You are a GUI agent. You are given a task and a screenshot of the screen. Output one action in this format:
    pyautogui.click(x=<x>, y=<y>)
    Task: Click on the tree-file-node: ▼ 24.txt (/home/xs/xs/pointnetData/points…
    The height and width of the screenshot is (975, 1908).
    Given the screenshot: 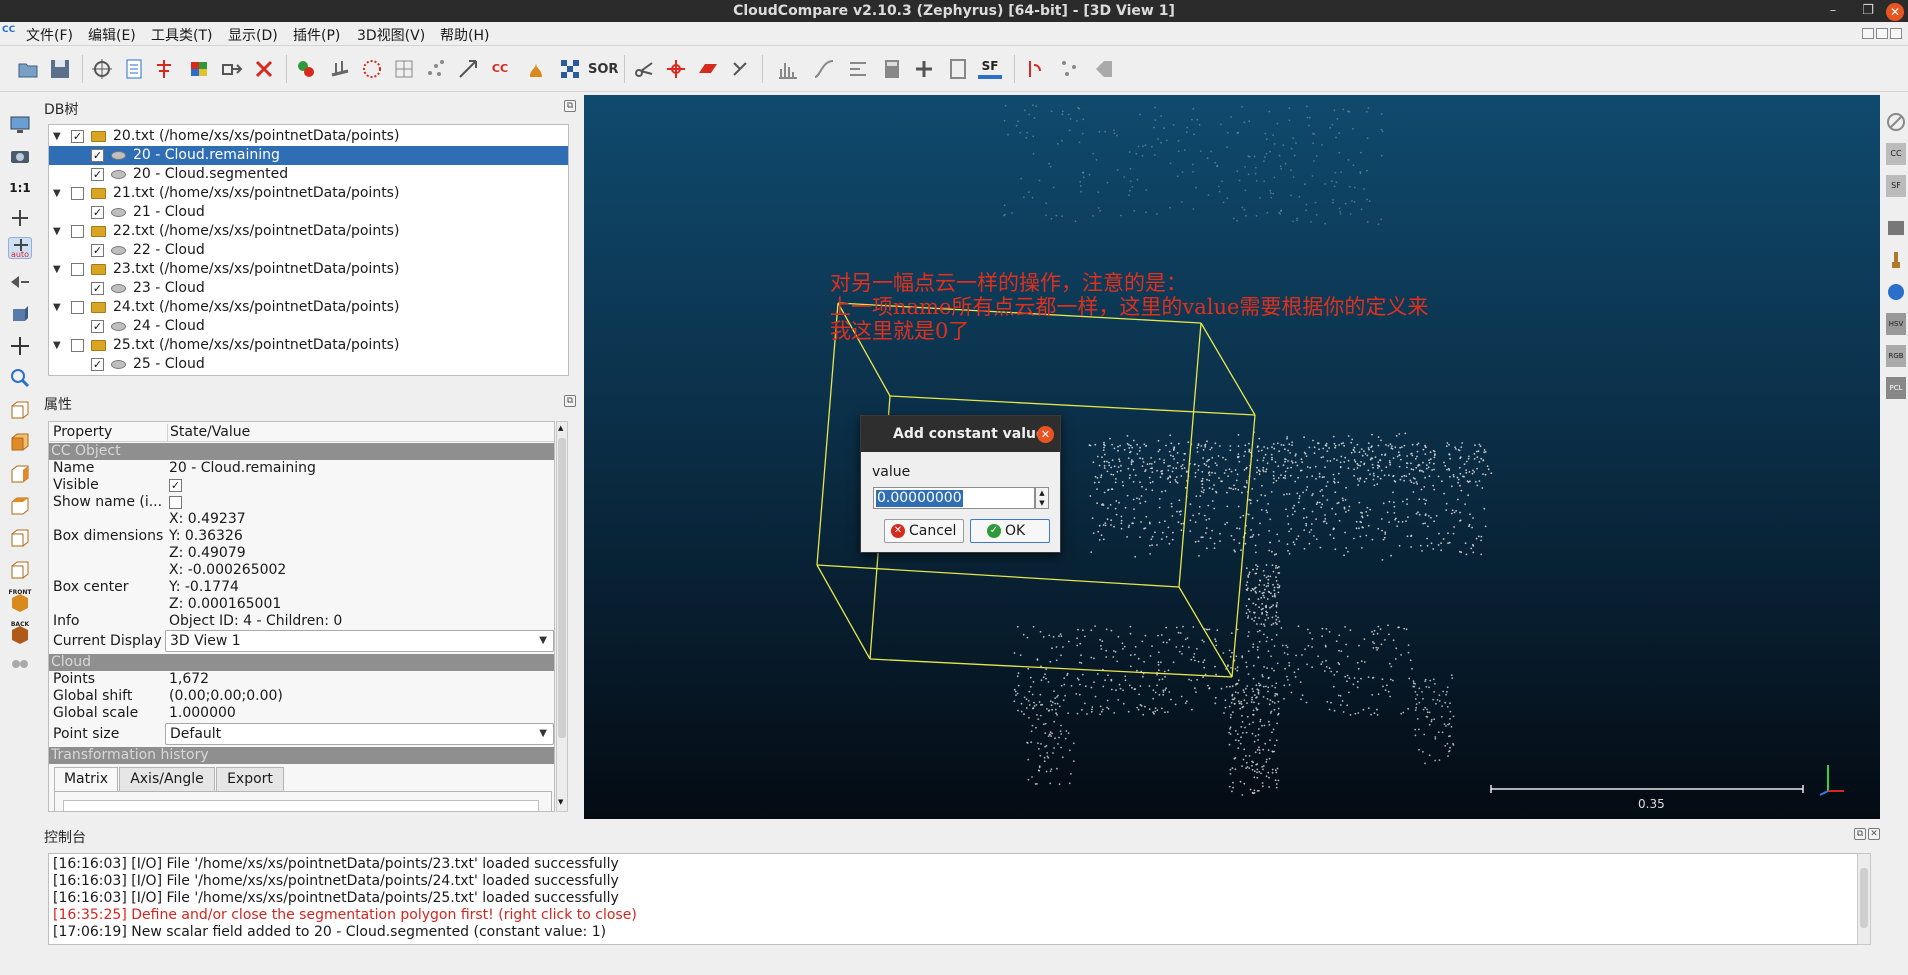 What is the action you would take?
    pyautogui.click(x=308, y=307)
    